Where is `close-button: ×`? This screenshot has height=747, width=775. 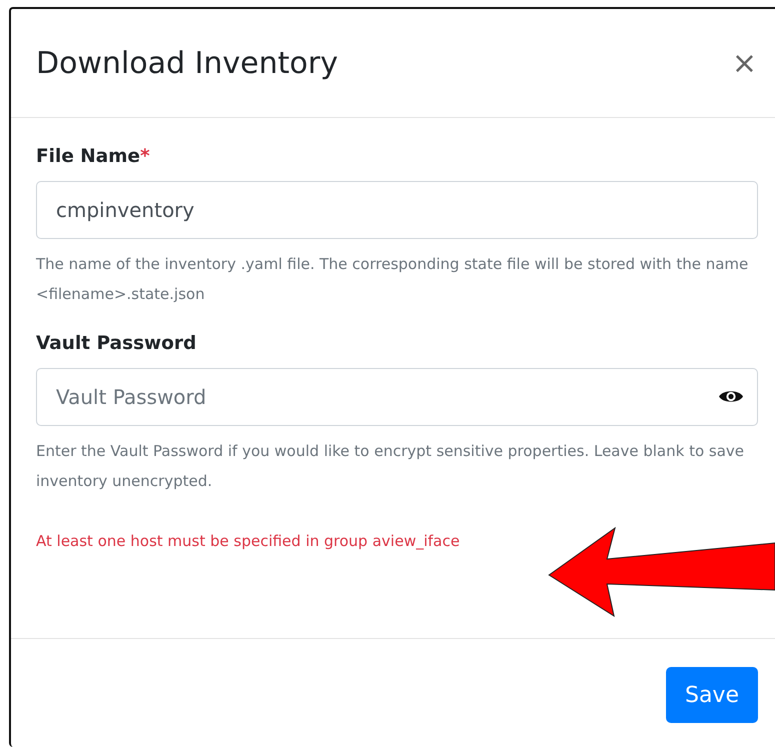
close-button: × is located at coordinates (744, 63).